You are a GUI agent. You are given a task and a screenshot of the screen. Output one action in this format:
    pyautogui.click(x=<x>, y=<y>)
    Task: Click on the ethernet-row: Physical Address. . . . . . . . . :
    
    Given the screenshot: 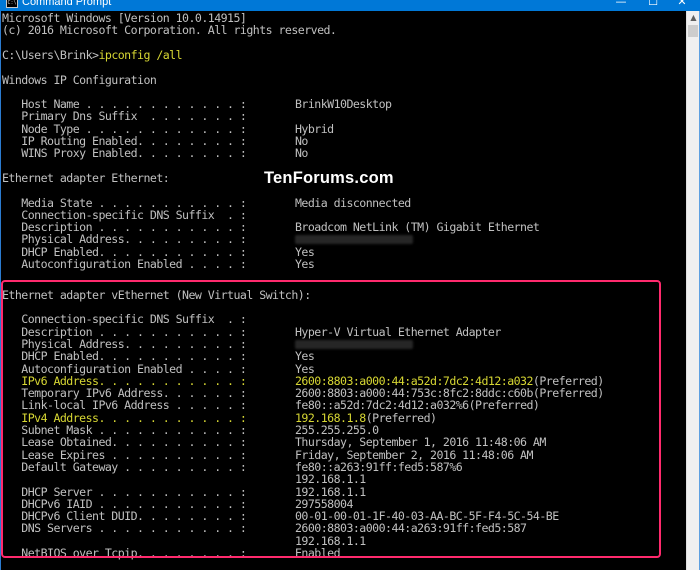 What is the action you would take?
    pyautogui.click(x=342, y=239)
    